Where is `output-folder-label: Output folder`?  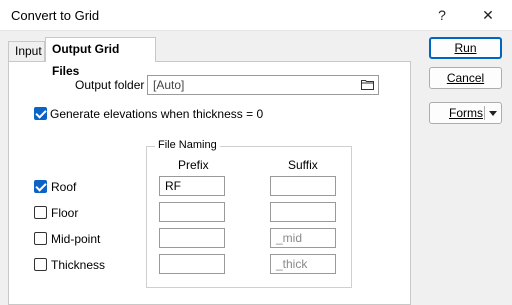 output-folder-label: Output folder is located at coordinates (110, 85).